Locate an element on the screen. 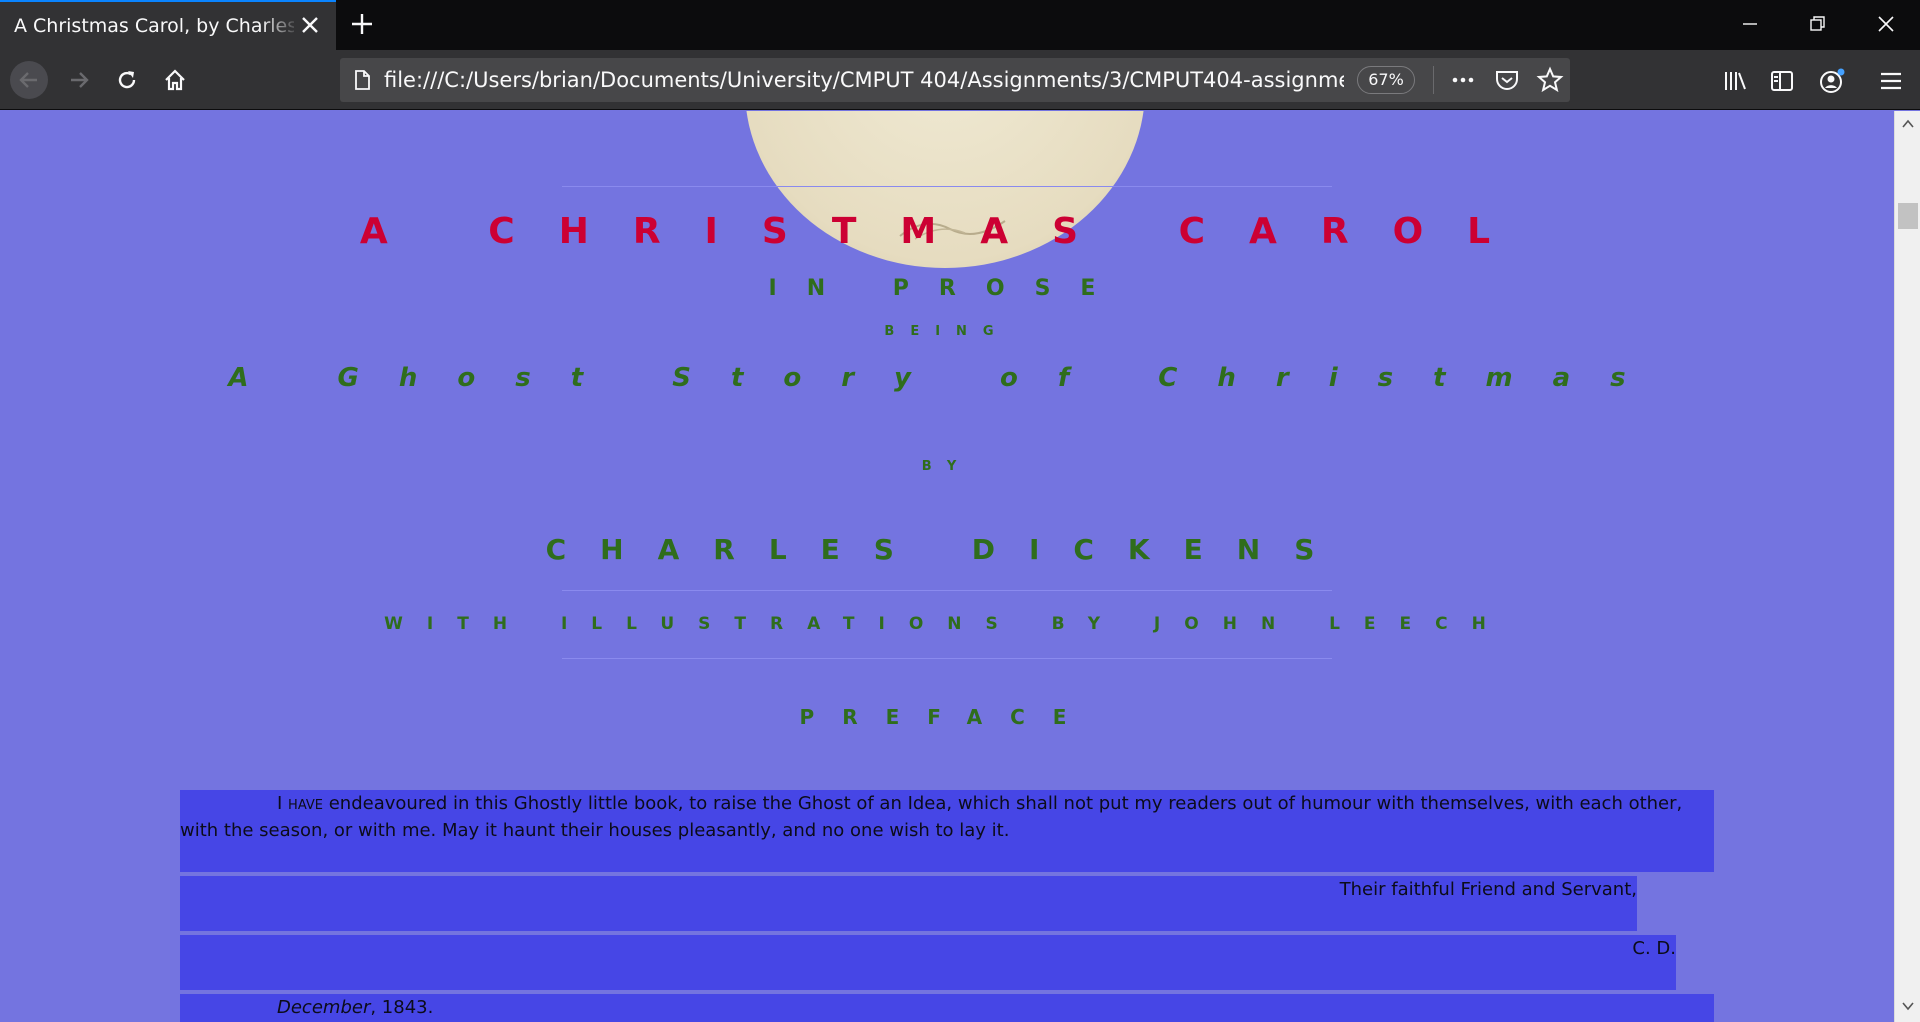 Image resolution: width=1920 pixels, height=1022 pixels. date-text: December, 1843. is located at coordinates (355, 1007).